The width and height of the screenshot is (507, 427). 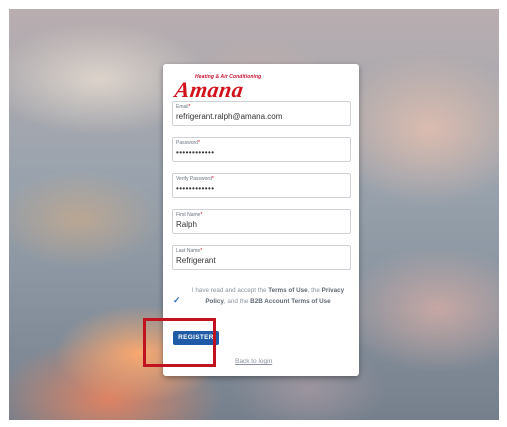 I want to click on amana-logo: Heating & Air Conditioning Amana, so click(x=224, y=88).